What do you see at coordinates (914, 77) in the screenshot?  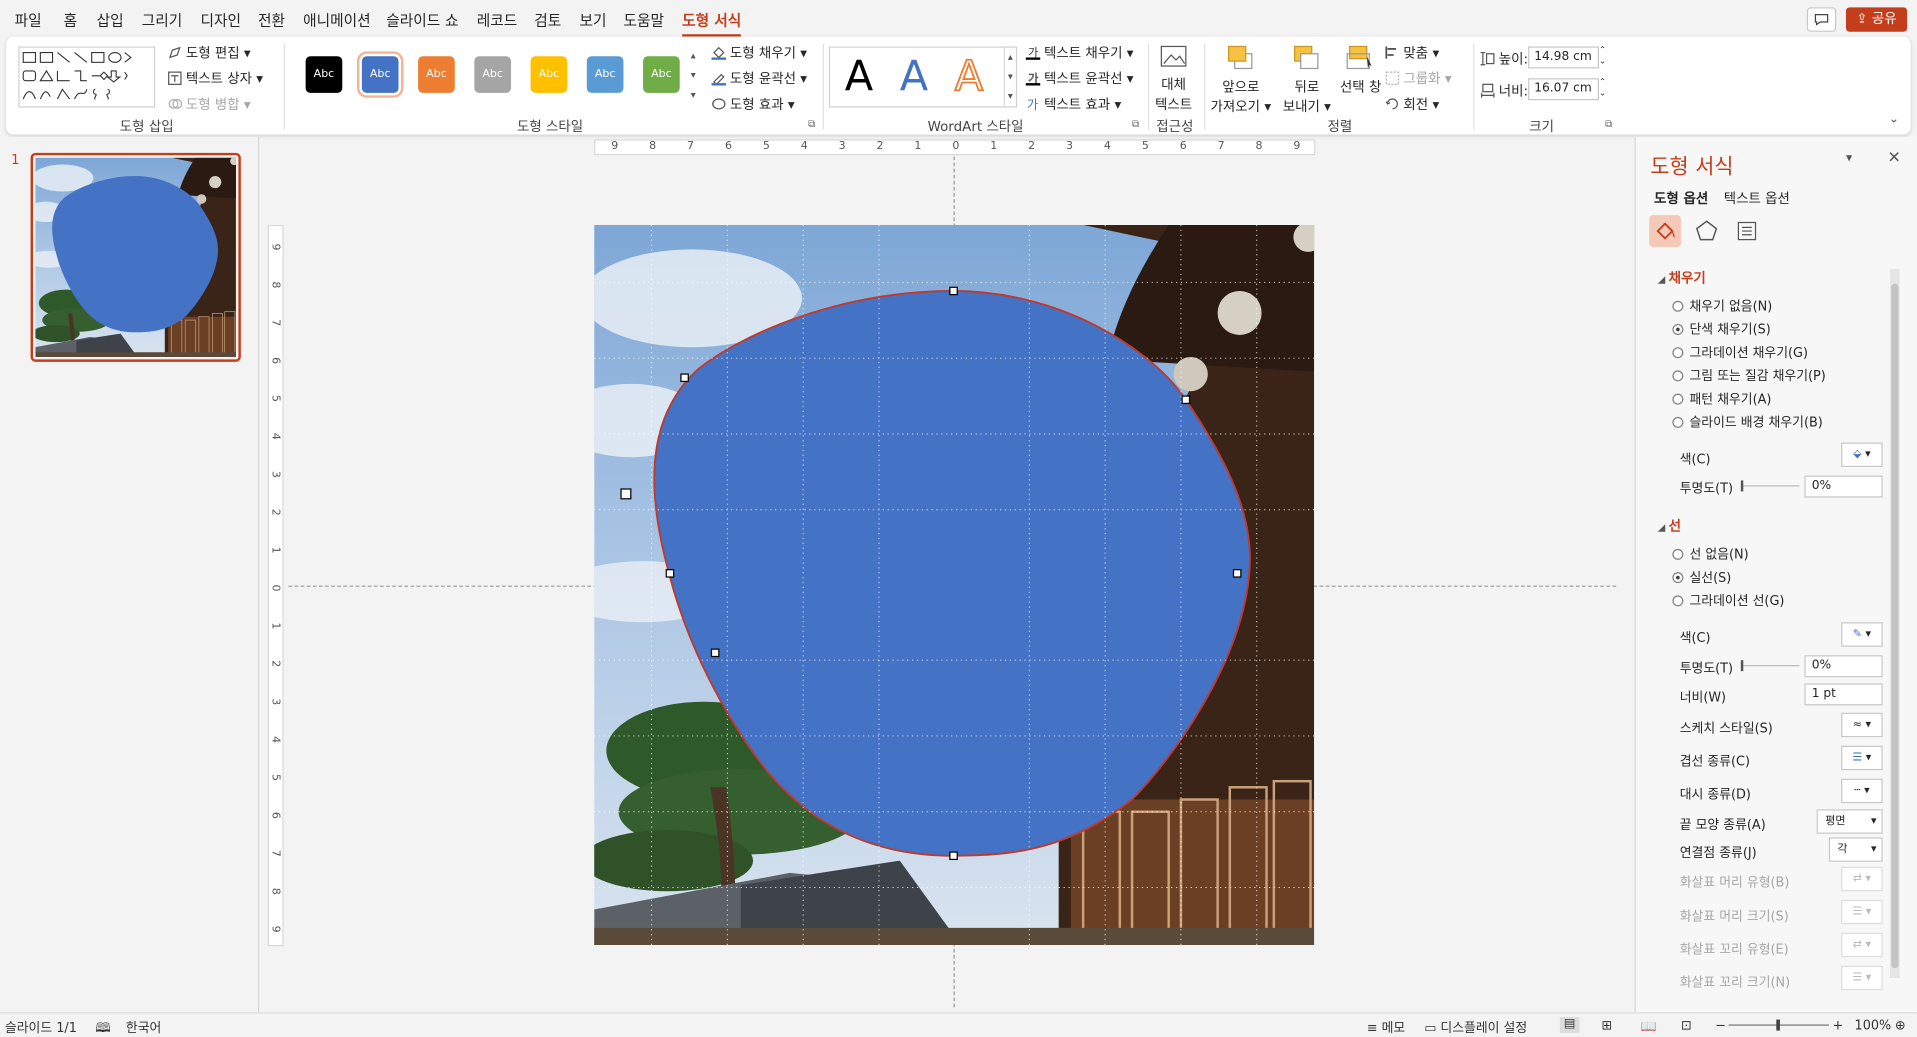 I see `wordart-style-blue: A` at bounding box center [914, 77].